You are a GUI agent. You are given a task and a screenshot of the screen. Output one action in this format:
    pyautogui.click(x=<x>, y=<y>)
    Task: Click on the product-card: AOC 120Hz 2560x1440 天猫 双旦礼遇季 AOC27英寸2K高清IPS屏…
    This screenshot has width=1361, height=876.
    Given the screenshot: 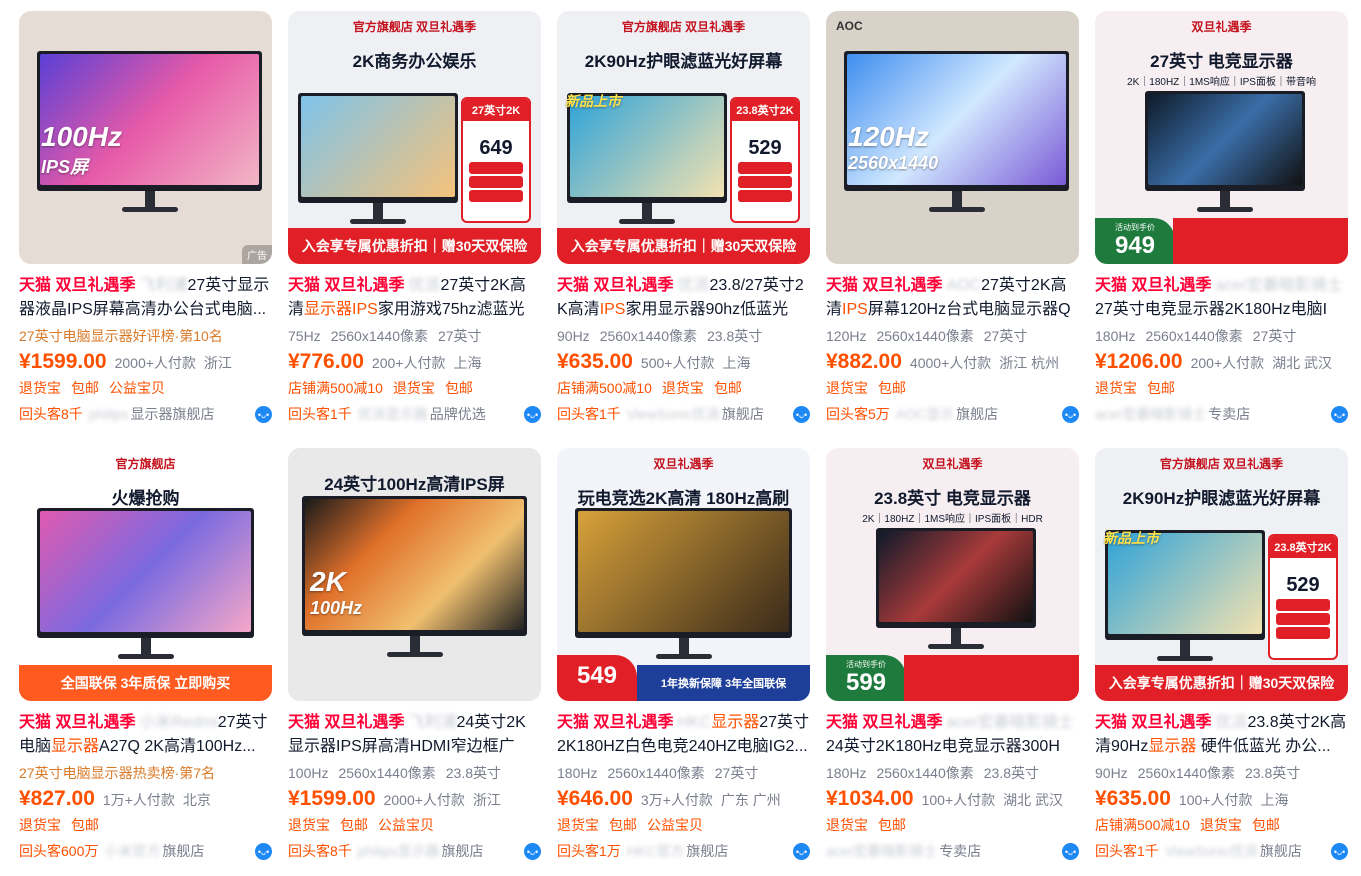 What is the action you would take?
    pyautogui.click(x=952, y=221)
    